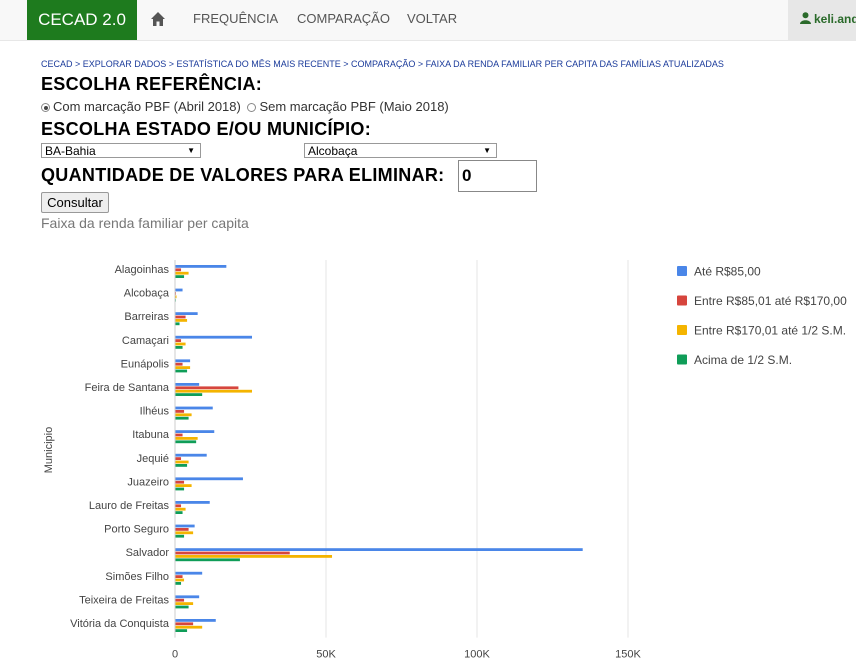 This screenshot has width=856, height=670. What do you see at coordinates (354, 106) in the screenshot?
I see `radio-without-pbf-label: Sem marcação PBF (Maio 2018)` at bounding box center [354, 106].